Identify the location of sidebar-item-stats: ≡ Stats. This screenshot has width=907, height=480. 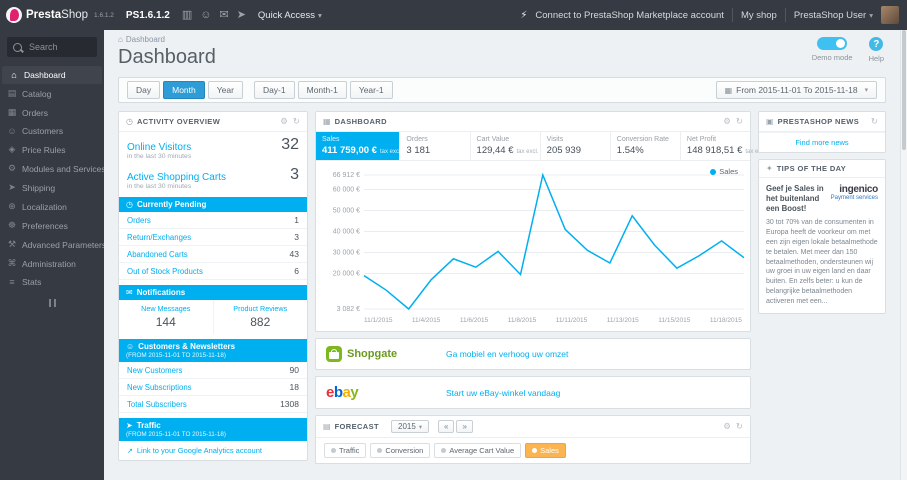
(52, 282).